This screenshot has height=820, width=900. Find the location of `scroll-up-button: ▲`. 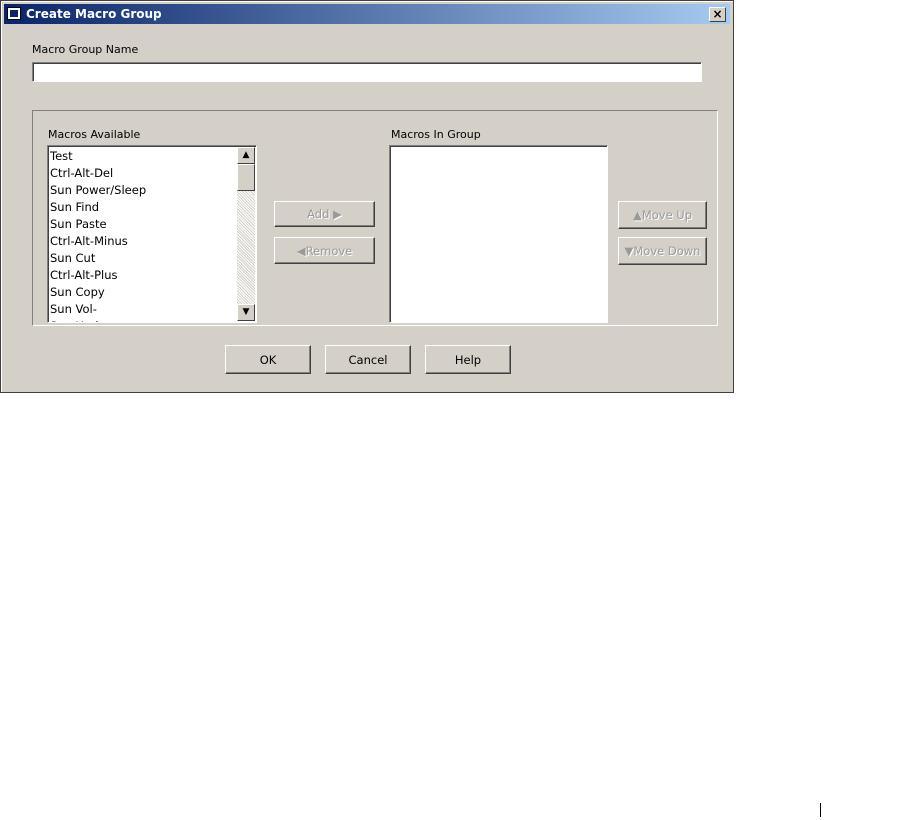

scroll-up-button: ▲ is located at coordinates (246, 155).